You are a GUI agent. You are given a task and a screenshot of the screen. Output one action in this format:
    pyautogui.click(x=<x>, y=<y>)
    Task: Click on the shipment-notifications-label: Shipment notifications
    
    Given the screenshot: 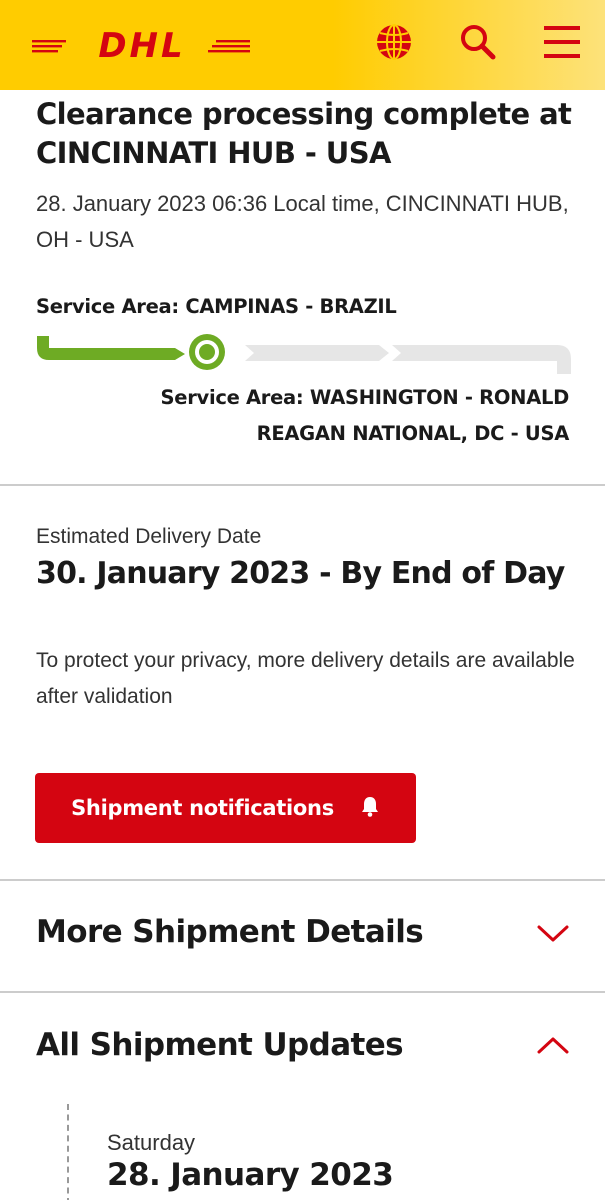 What is the action you would take?
    pyautogui.click(x=202, y=808)
    